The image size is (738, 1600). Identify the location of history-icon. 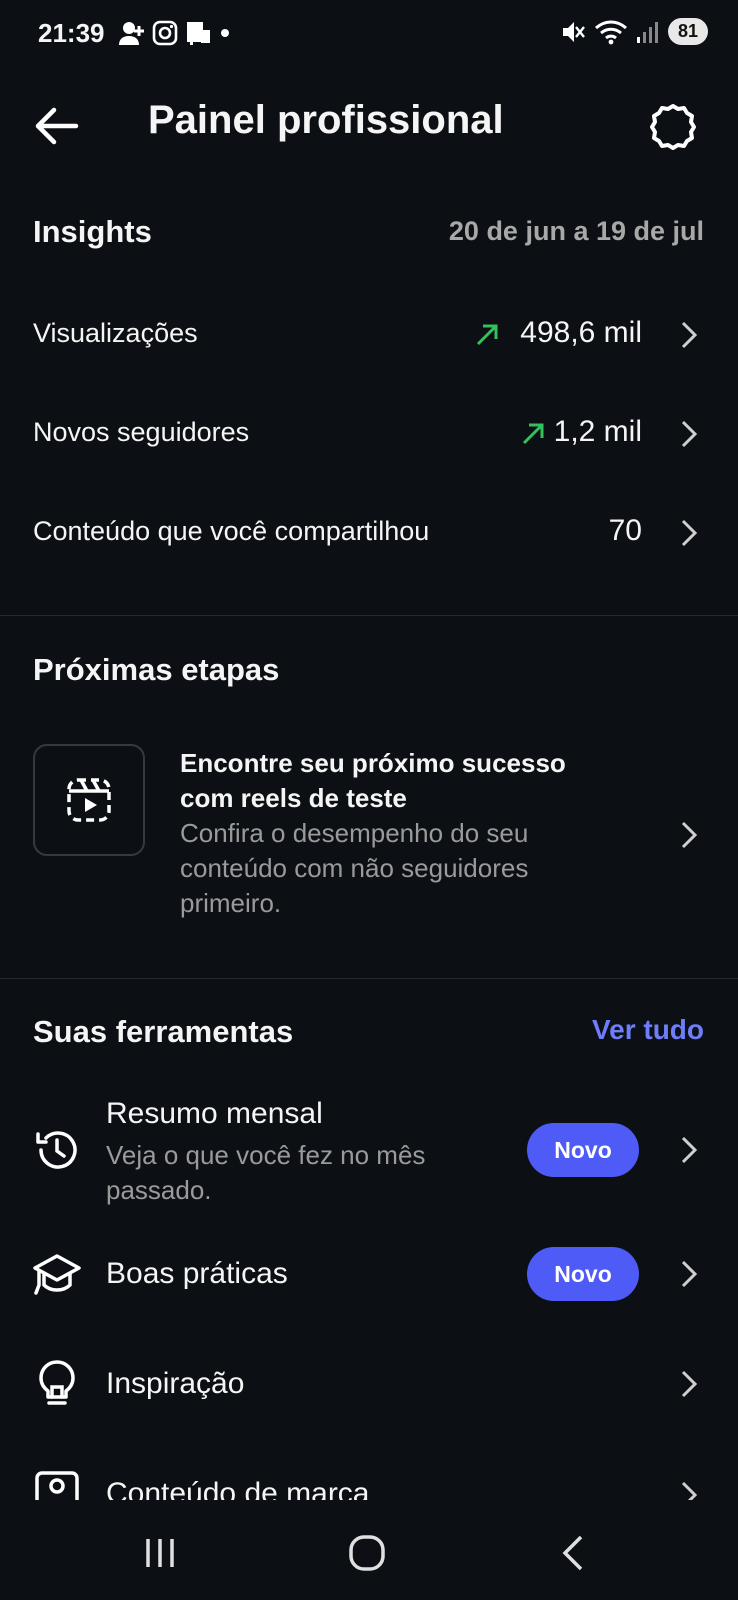
(56, 1150).